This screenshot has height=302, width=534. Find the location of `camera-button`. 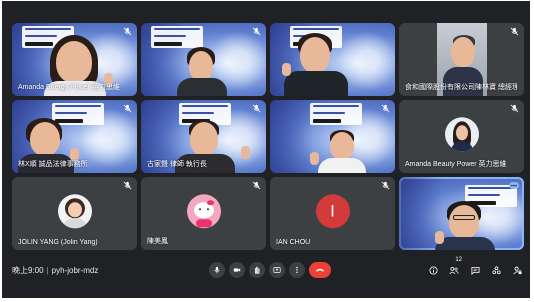

camera-button is located at coordinates (237, 270).